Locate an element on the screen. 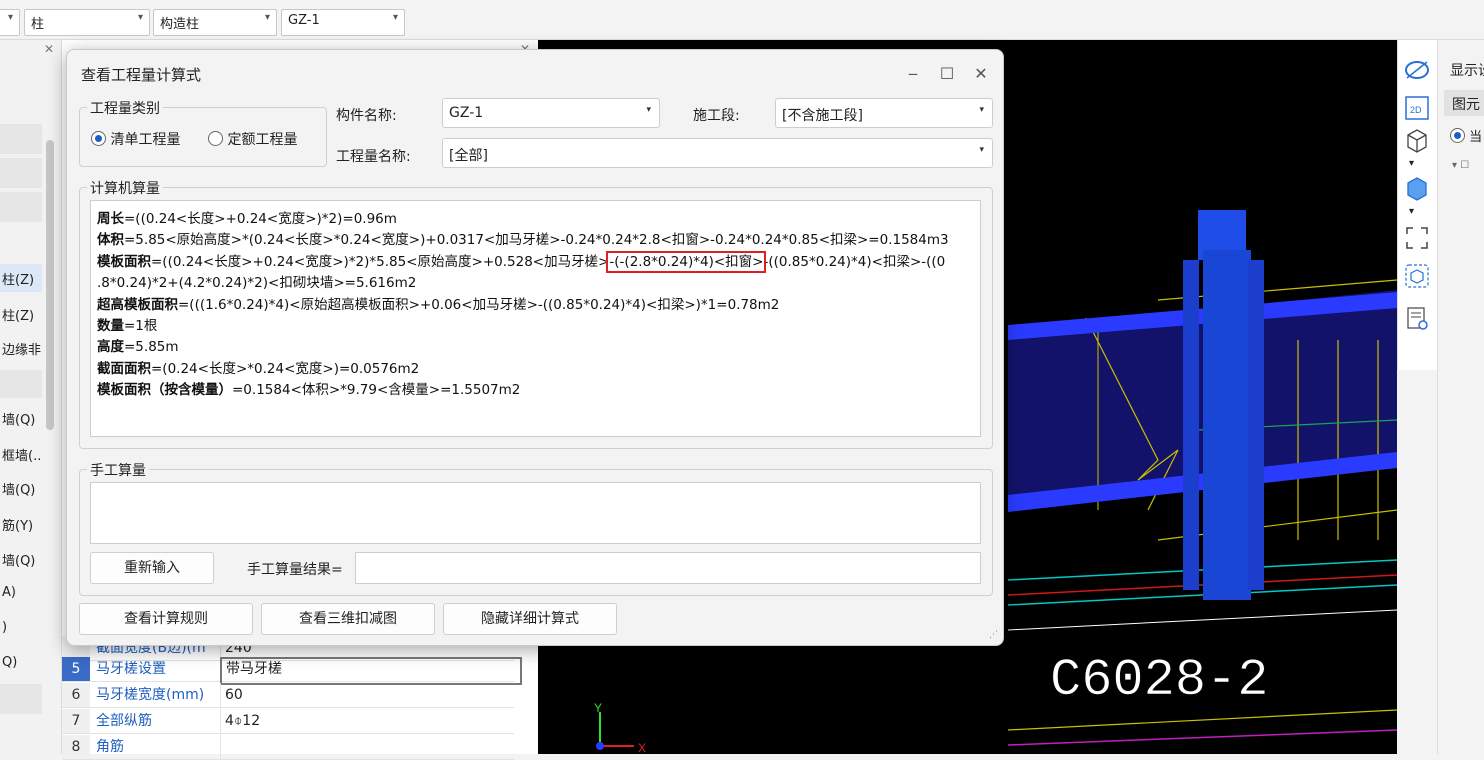 The height and width of the screenshot is (760, 1484). view-2d-icon: 2D is located at coordinates (1417, 108).